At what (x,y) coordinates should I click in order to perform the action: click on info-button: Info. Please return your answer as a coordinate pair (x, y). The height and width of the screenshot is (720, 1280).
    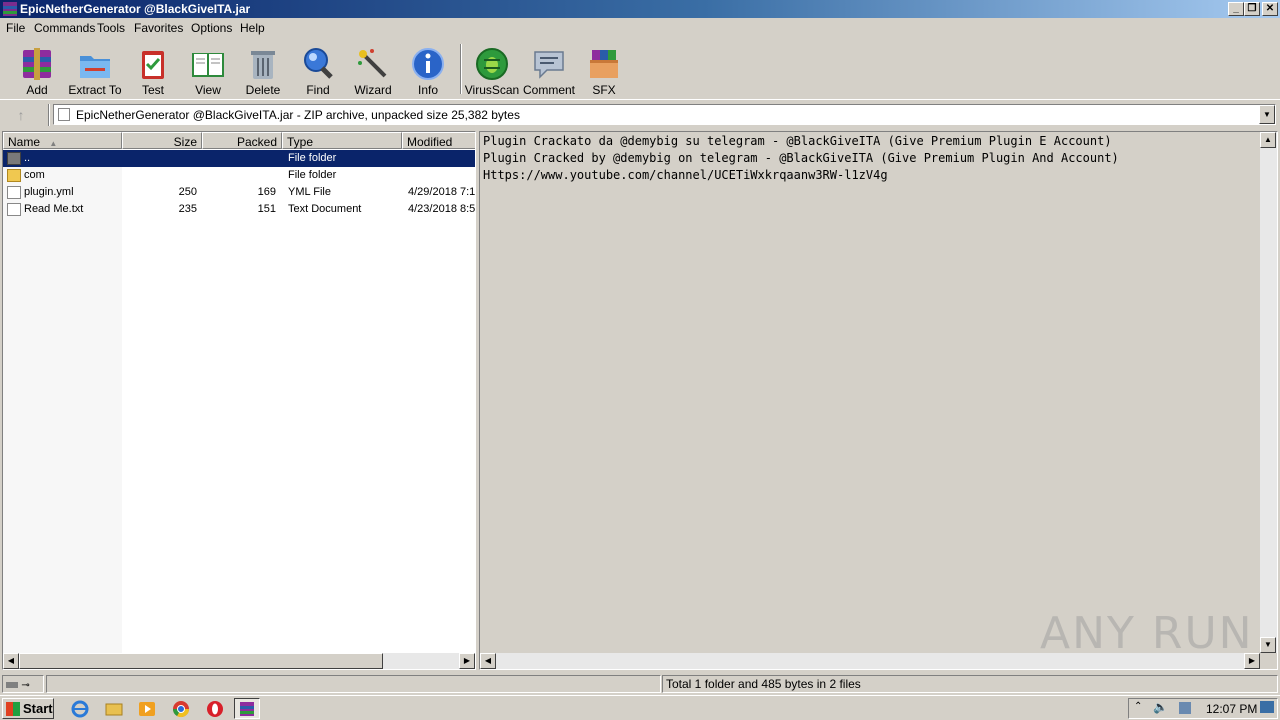
    Looking at the image, I should click on (428, 70).